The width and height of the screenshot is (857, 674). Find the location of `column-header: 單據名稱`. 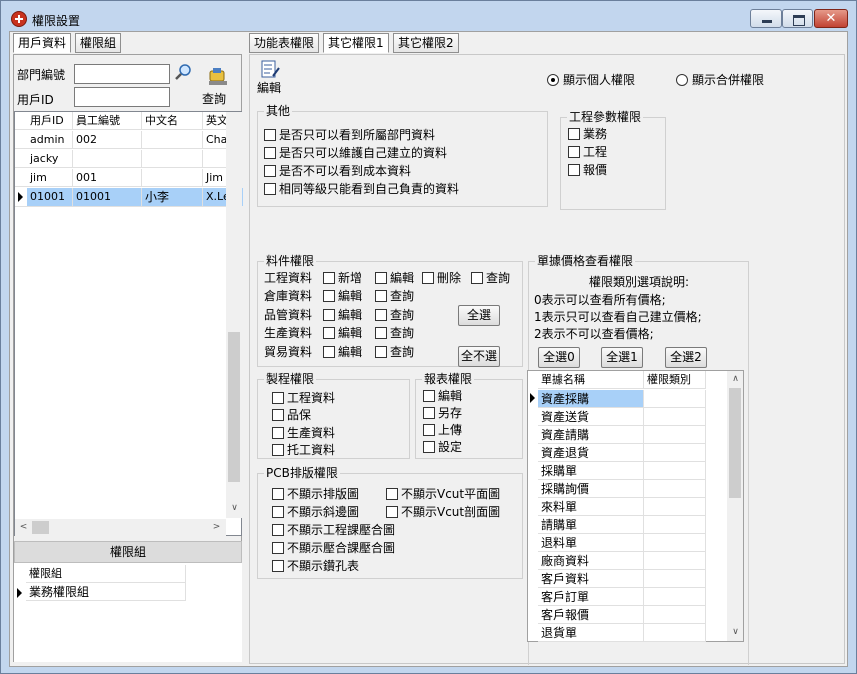

column-header: 單據名稱 is located at coordinates (591, 380).